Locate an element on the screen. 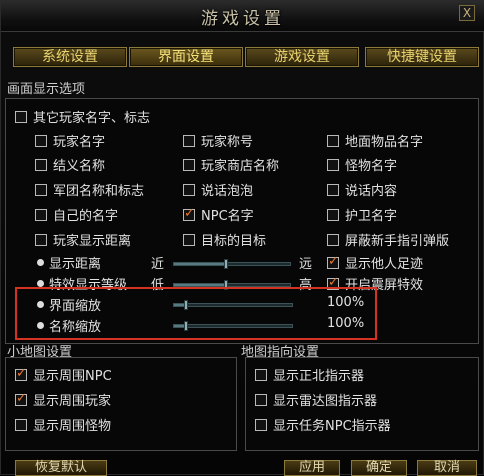 The width and height of the screenshot is (484, 476). option-ground-item-name: 地面物品名字 is located at coordinates (375, 140).